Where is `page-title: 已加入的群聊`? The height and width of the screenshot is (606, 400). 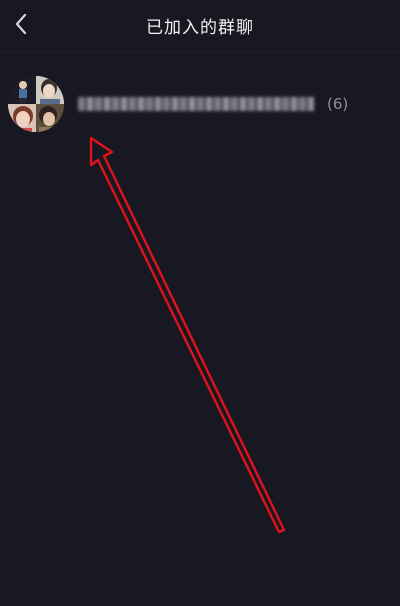 page-title: 已加入的群聊 is located at coordinates (200, 28).